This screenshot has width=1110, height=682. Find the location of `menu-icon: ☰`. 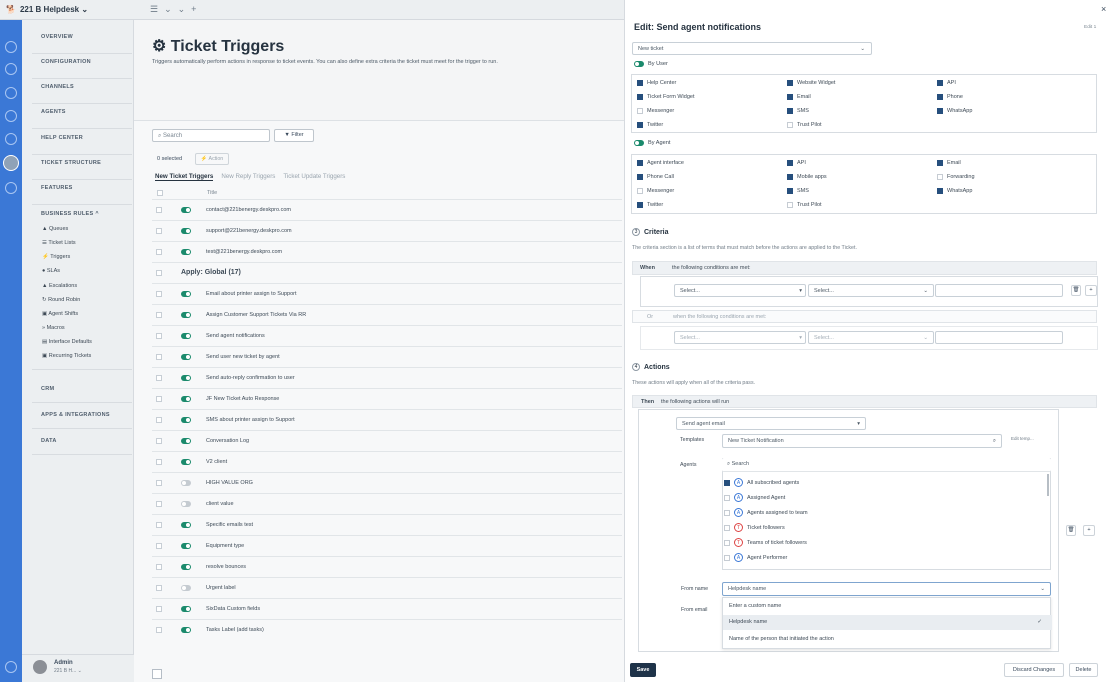

menu-icon: ☰ is located at coordinates (154, 9).